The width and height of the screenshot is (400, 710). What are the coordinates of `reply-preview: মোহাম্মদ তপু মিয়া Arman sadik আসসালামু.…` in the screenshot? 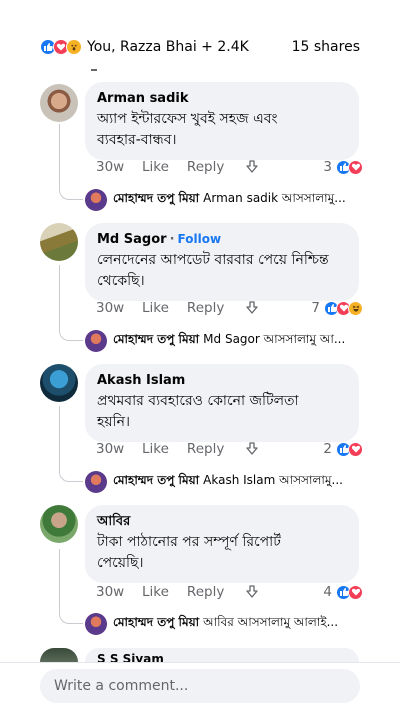 It's located at (222, 200).